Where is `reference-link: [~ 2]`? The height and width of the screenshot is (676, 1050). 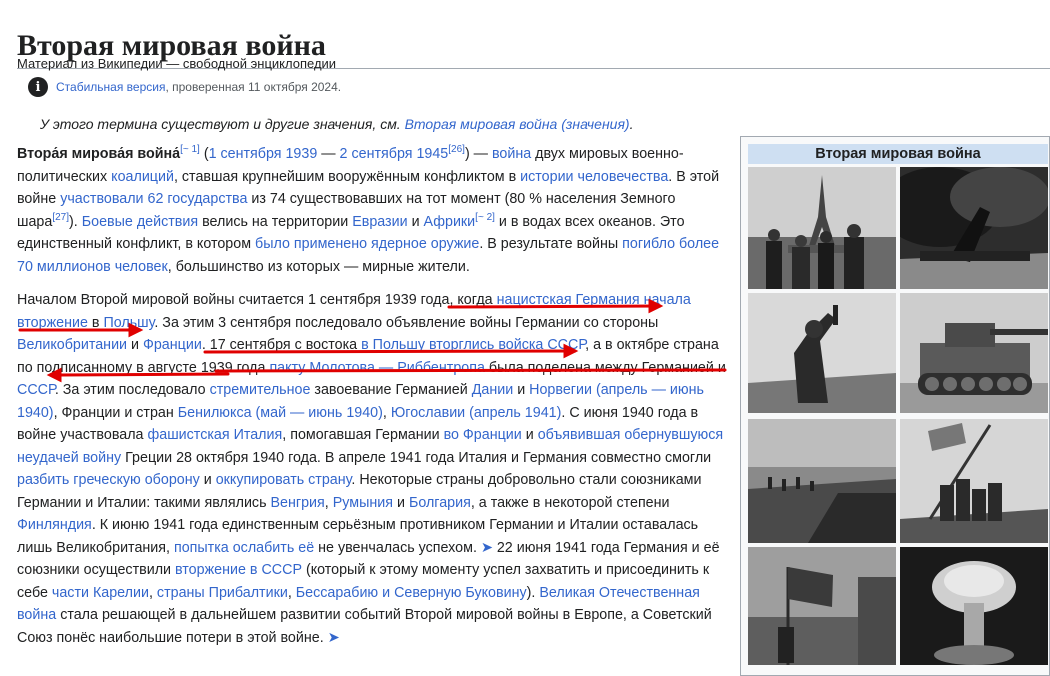 reference-link: [~ 2] is located at coordinates (485, 217).